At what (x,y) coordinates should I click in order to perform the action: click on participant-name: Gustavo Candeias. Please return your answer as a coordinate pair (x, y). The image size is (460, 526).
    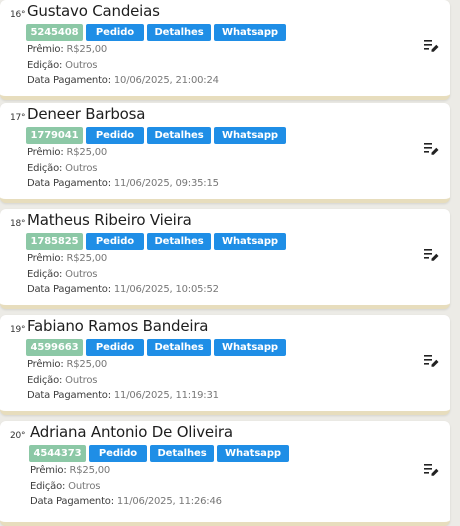
    Looking at the image, I should click on (93, 11).